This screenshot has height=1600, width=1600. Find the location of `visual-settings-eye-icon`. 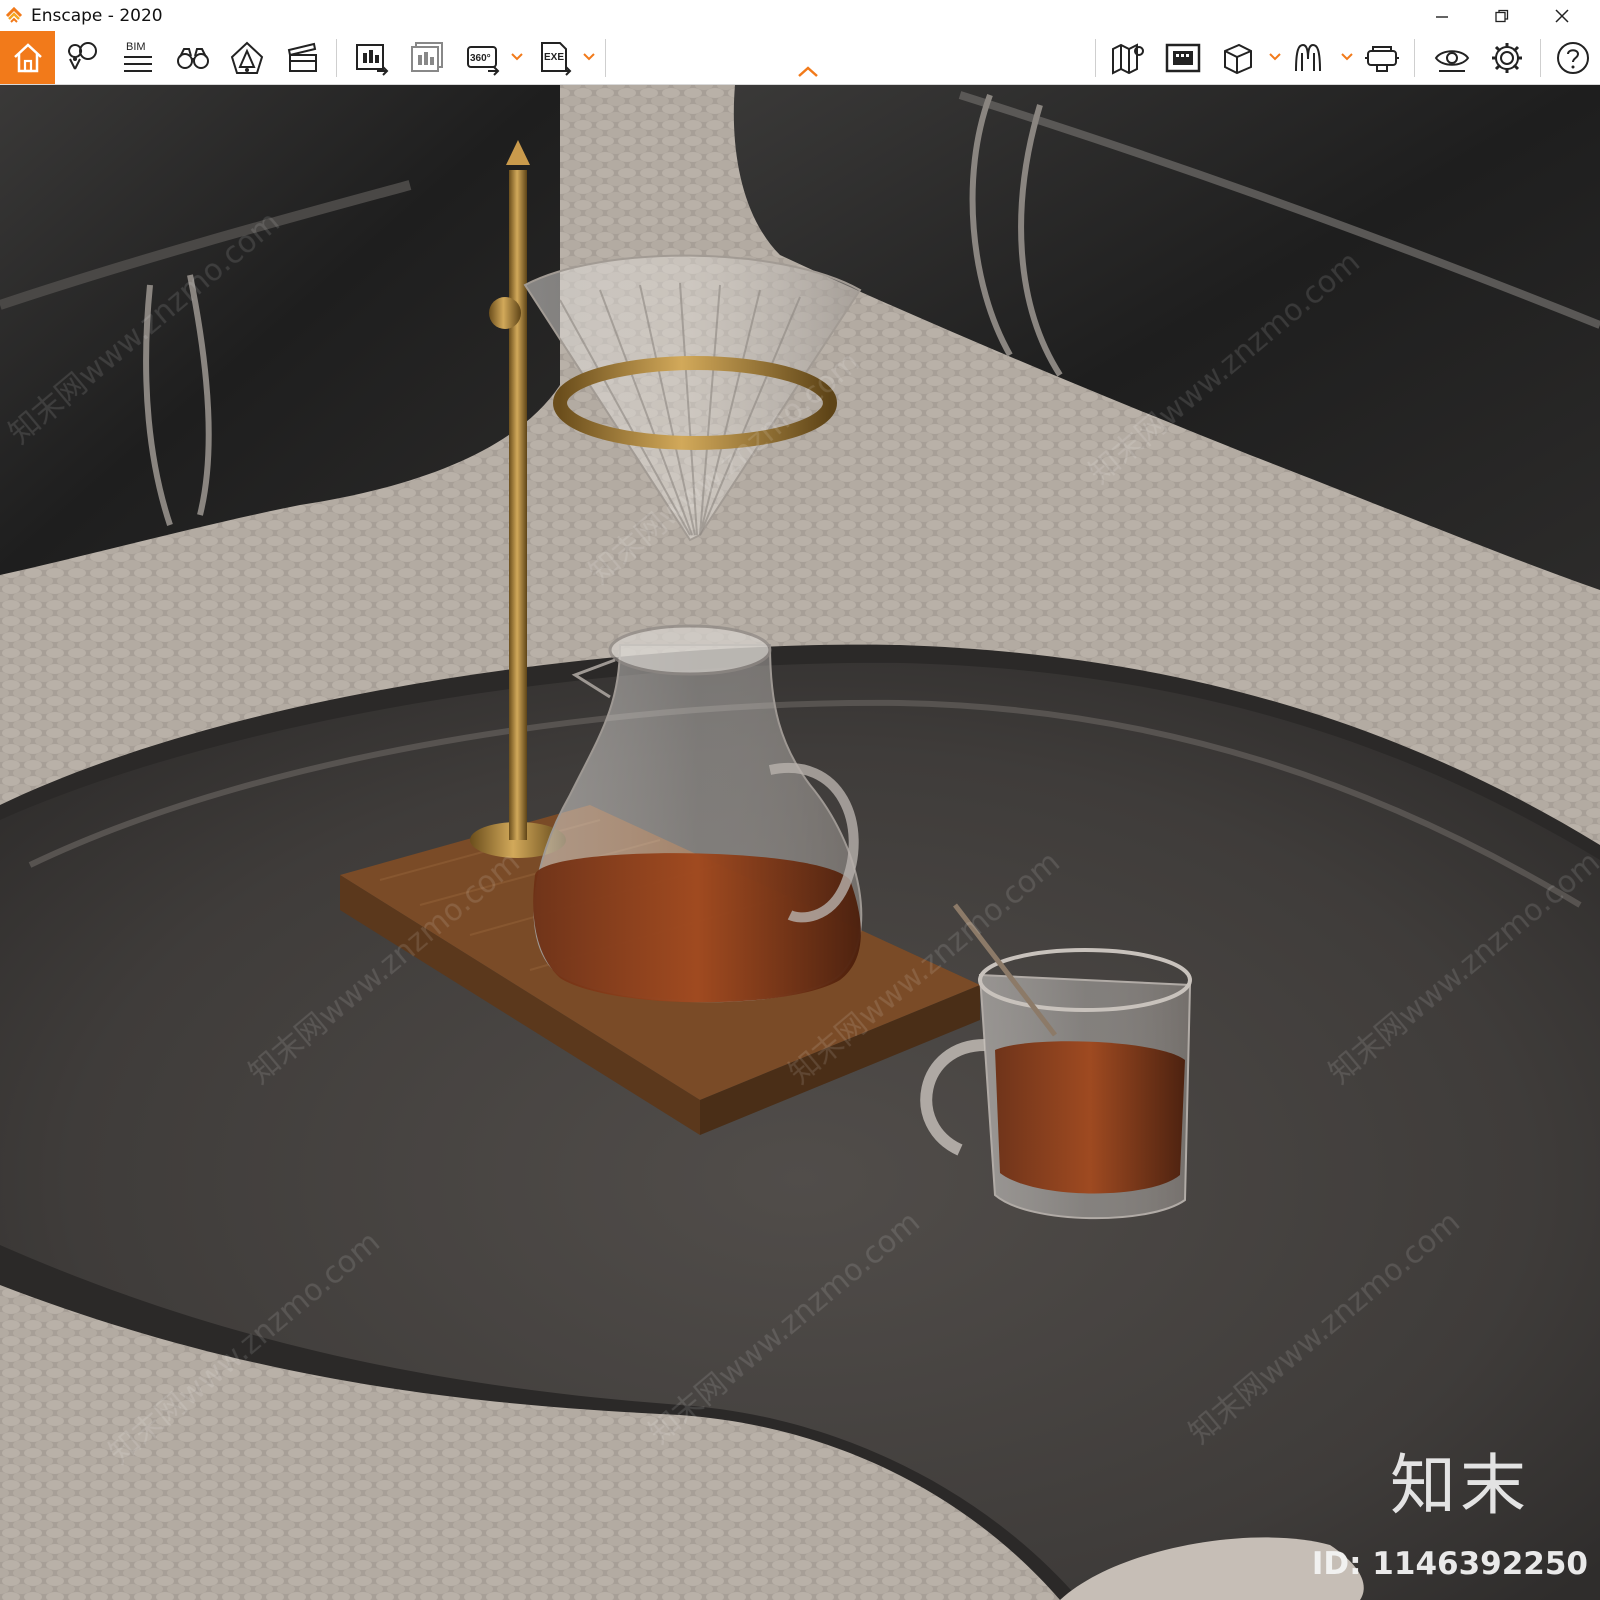

visual-settings-eye-icon is located at coordinates (1452, 60).